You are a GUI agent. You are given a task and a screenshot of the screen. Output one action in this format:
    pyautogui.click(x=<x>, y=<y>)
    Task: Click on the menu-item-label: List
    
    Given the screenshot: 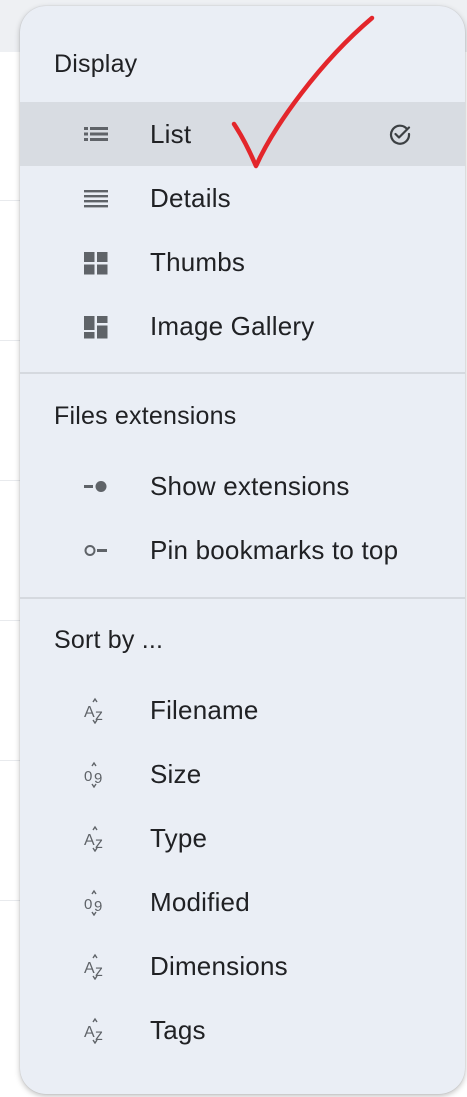 What is the action you would take?
    pyautogui.click(x=171, y=134)
    